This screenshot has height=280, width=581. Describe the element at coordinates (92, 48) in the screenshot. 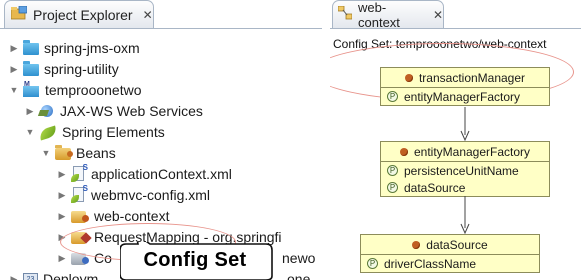

I see `tree-item-label: spring-jms-oxm` at that location.